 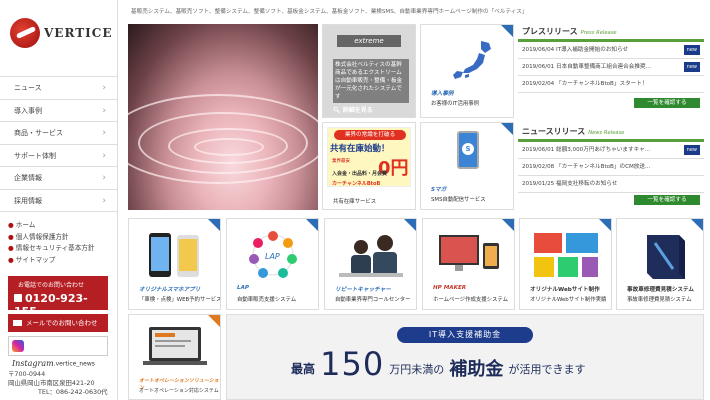 I want to click on news-release-header: ニュースリリース News Release, so click(x=611, y=133).